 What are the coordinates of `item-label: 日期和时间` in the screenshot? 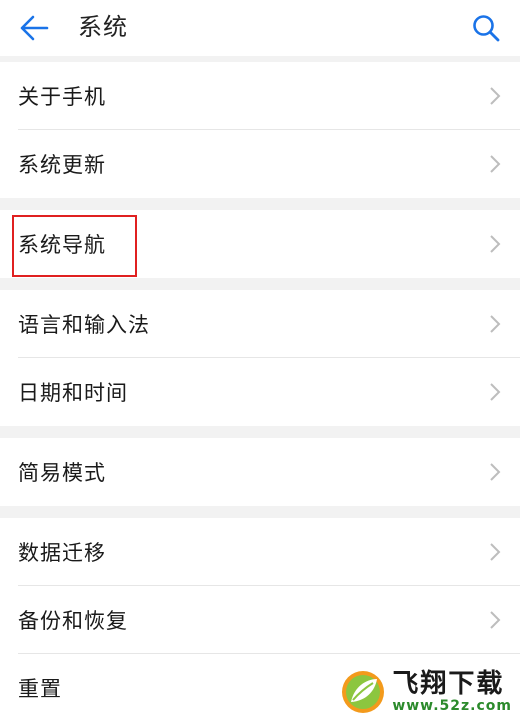 It's located at (73, 393).